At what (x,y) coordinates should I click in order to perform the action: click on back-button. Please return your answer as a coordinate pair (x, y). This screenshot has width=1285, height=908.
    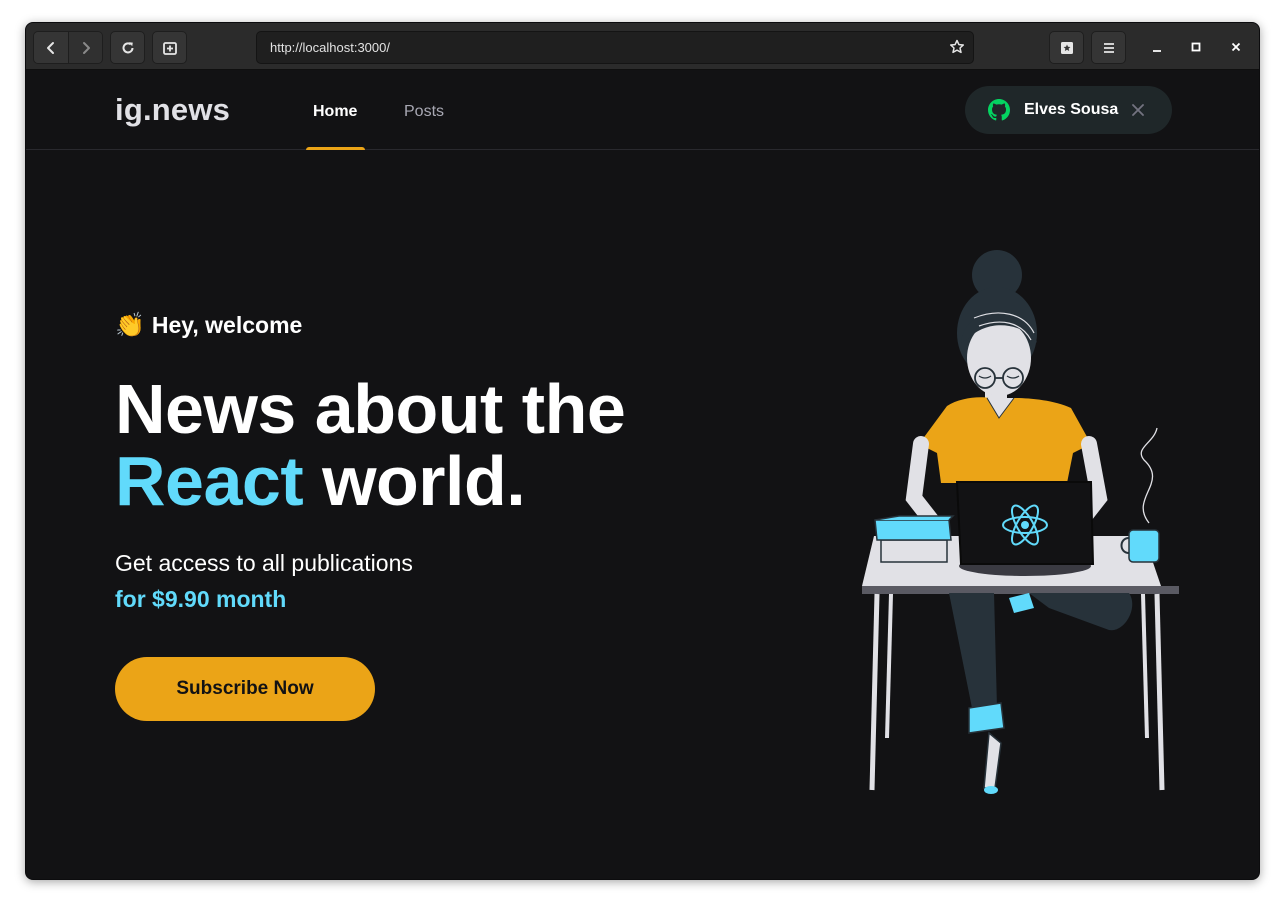
    Looking at the image, I should click on (51, 47).